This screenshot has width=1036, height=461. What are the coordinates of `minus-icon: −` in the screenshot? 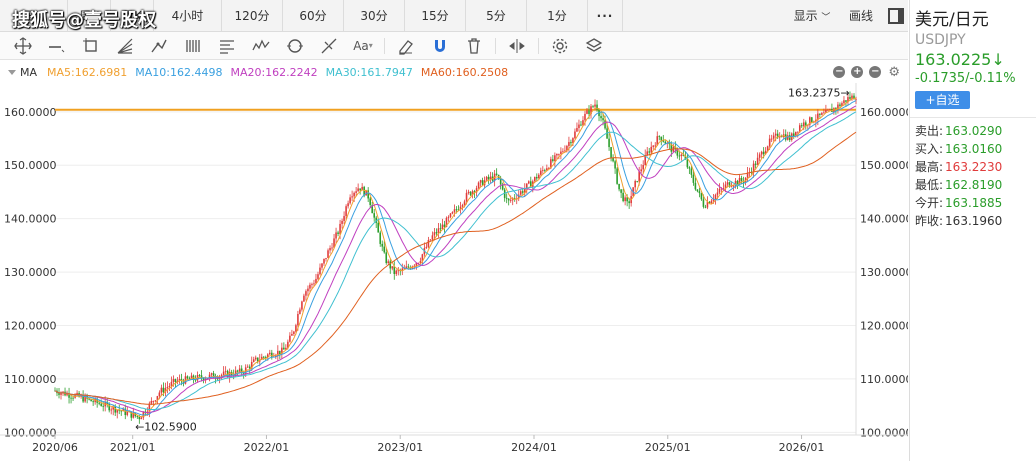 It's located at (839, 72).